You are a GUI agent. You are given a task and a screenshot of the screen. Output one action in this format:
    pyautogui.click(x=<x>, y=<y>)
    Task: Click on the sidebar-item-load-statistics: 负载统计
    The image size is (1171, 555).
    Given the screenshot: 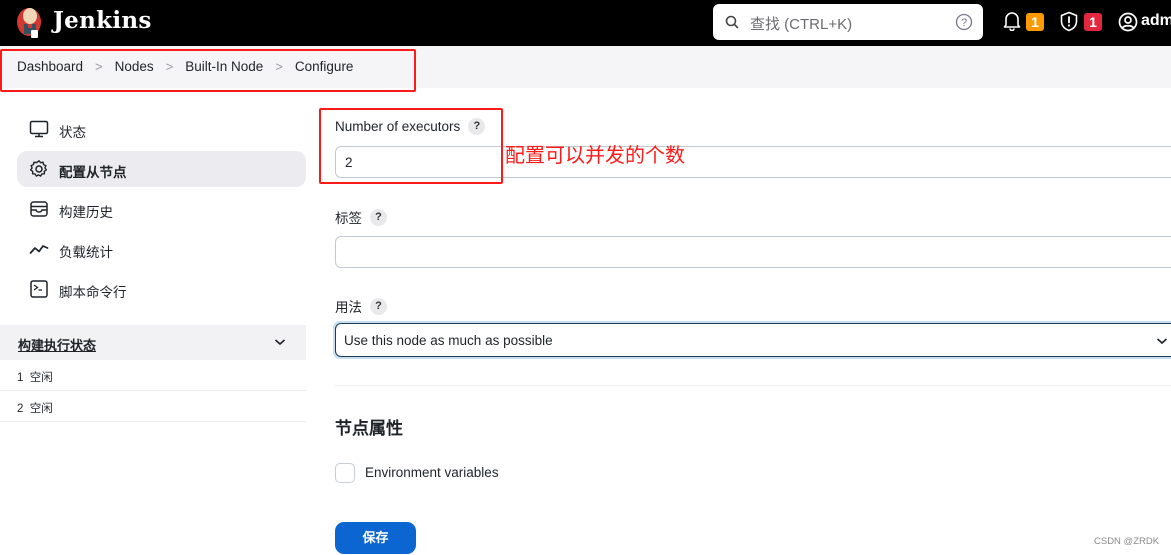 What is the action you would take?
    pyautogui.click(x=161, y=249)
    